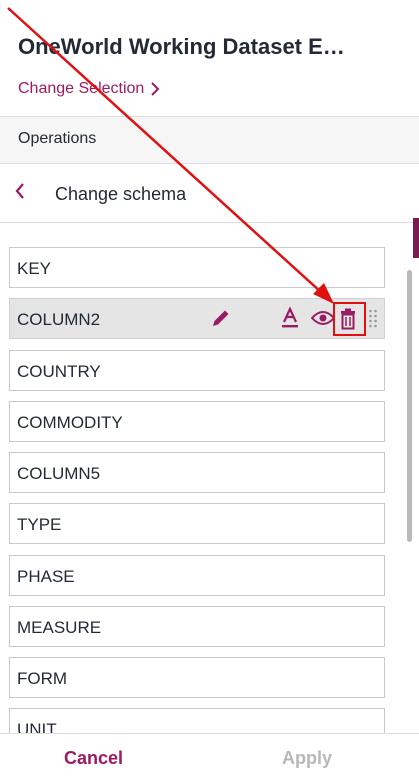  Describe the element at coordinates (197, 472) in the screenshot. I see `column-row-column5: COLUMN5` at that location.